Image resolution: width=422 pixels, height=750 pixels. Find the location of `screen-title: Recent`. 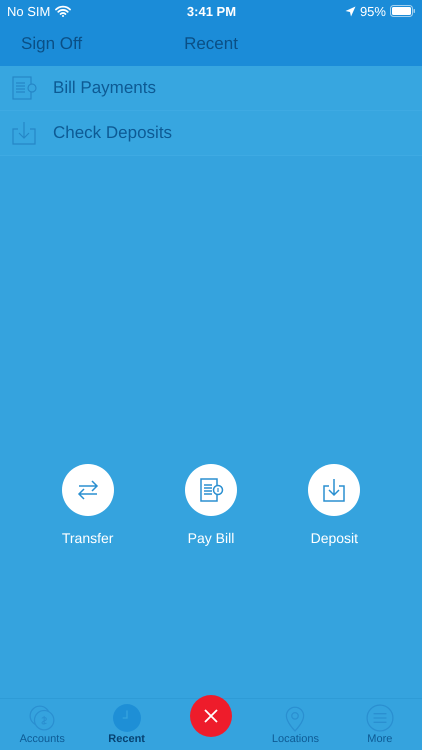

screen-title: Recent is located at coordinates (211, 44).